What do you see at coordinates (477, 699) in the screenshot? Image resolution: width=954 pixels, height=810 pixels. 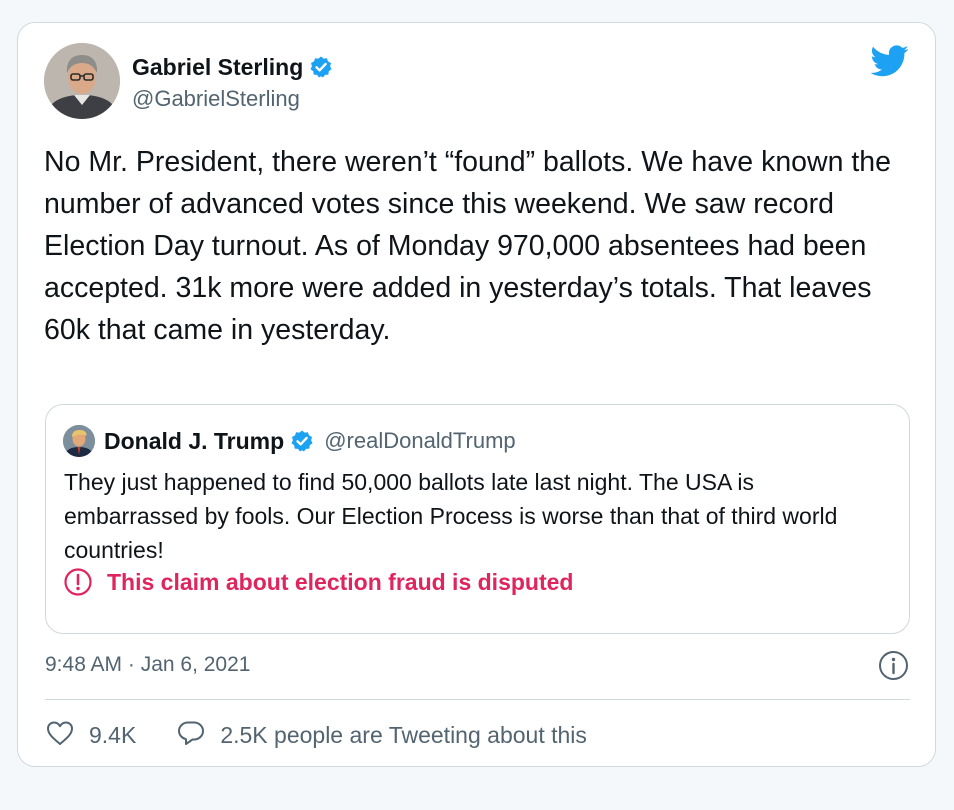 I see `divider` at bounding box center [477, 699].